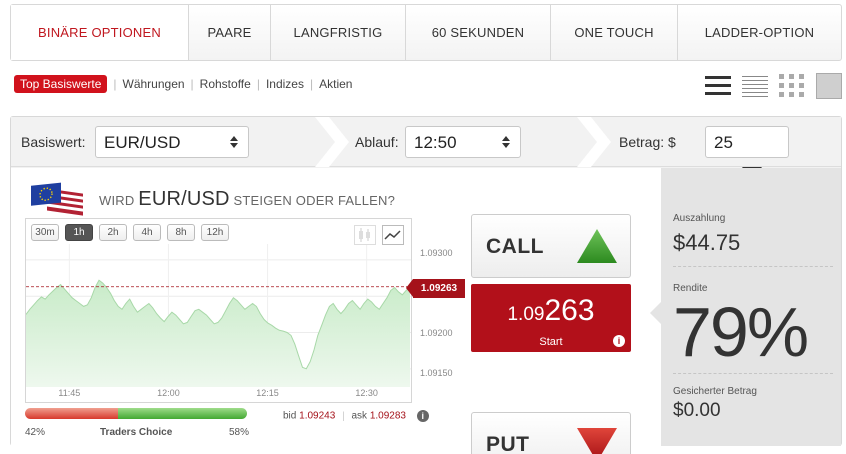  I want to click on ask-label: ask, so click(359, 416).